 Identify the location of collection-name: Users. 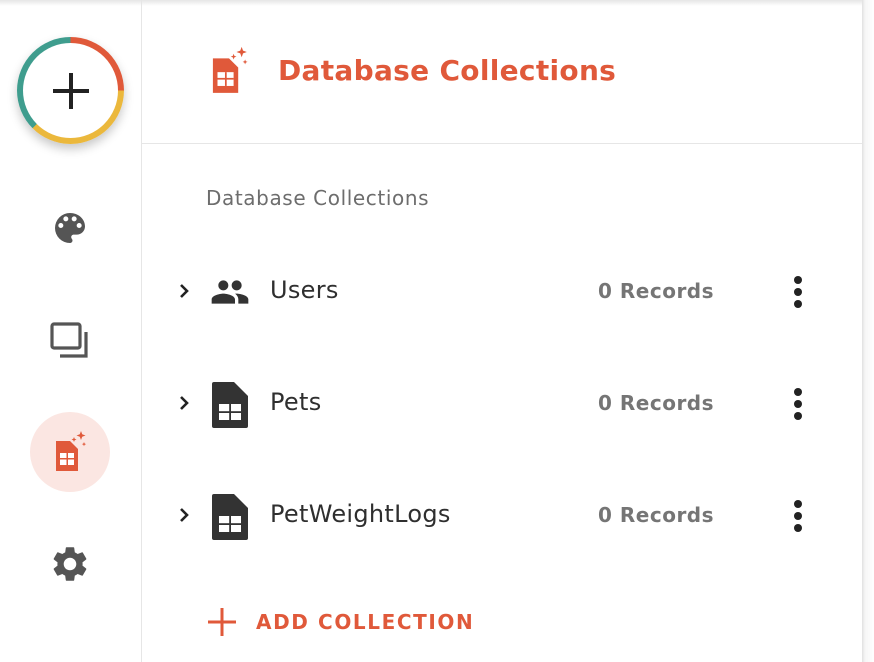
(304, 290).